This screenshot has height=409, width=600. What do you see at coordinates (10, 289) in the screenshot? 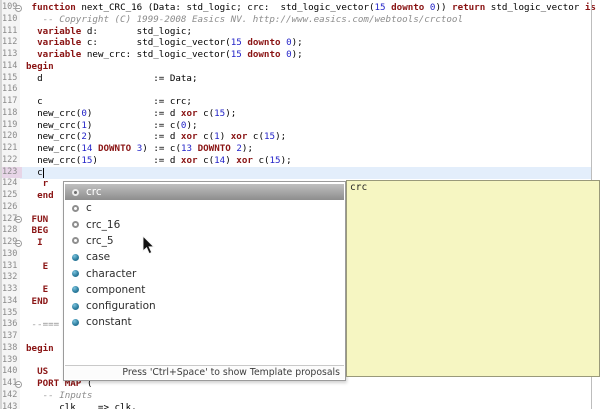
I see `line-number: 133` at bounding box center [10, 289].